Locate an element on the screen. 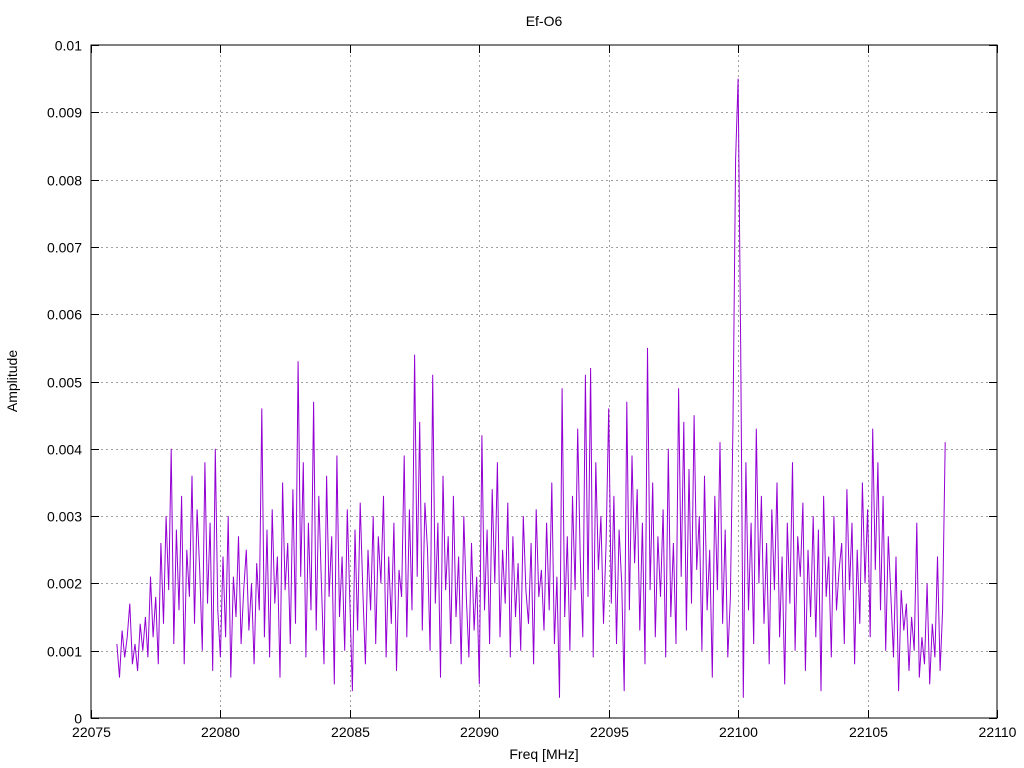 This screenshot has height=768, width=1024. y-tick-label: 0.005 is located at coordinates (64, 383).